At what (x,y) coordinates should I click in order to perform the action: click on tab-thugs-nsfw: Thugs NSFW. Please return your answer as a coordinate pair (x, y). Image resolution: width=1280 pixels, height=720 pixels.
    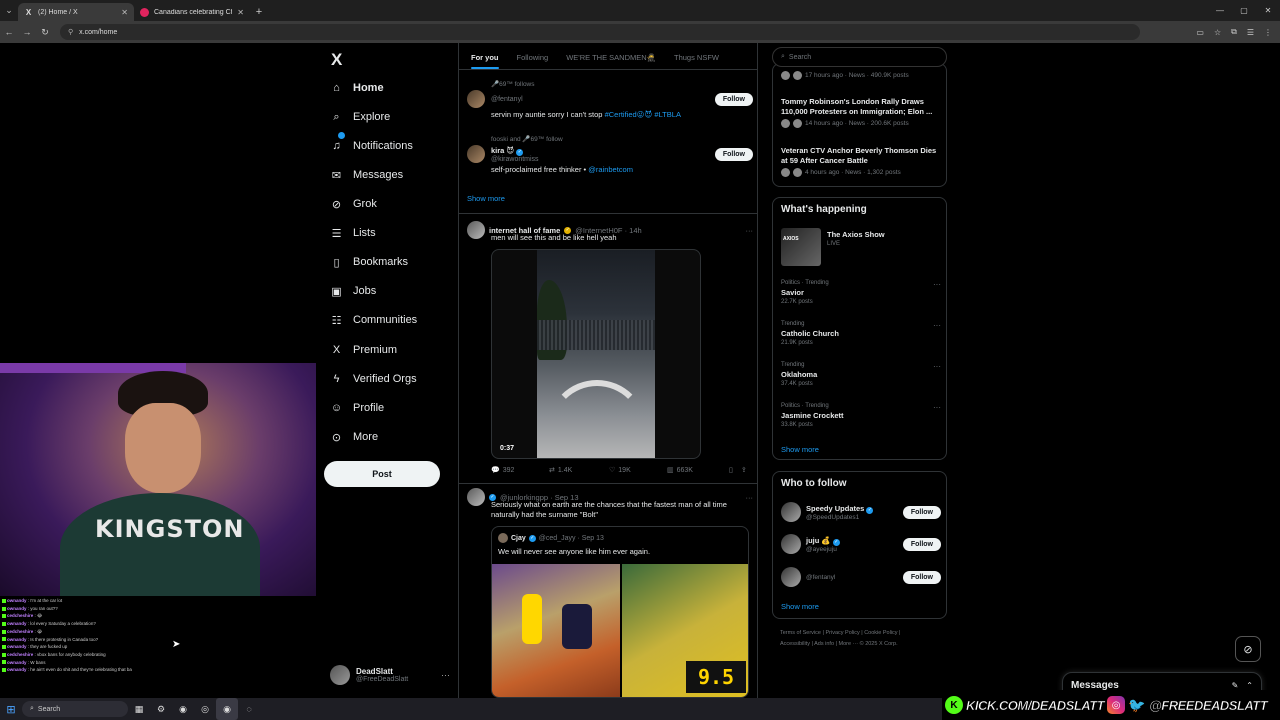
    Looking at the image, I should click on (693, 56).